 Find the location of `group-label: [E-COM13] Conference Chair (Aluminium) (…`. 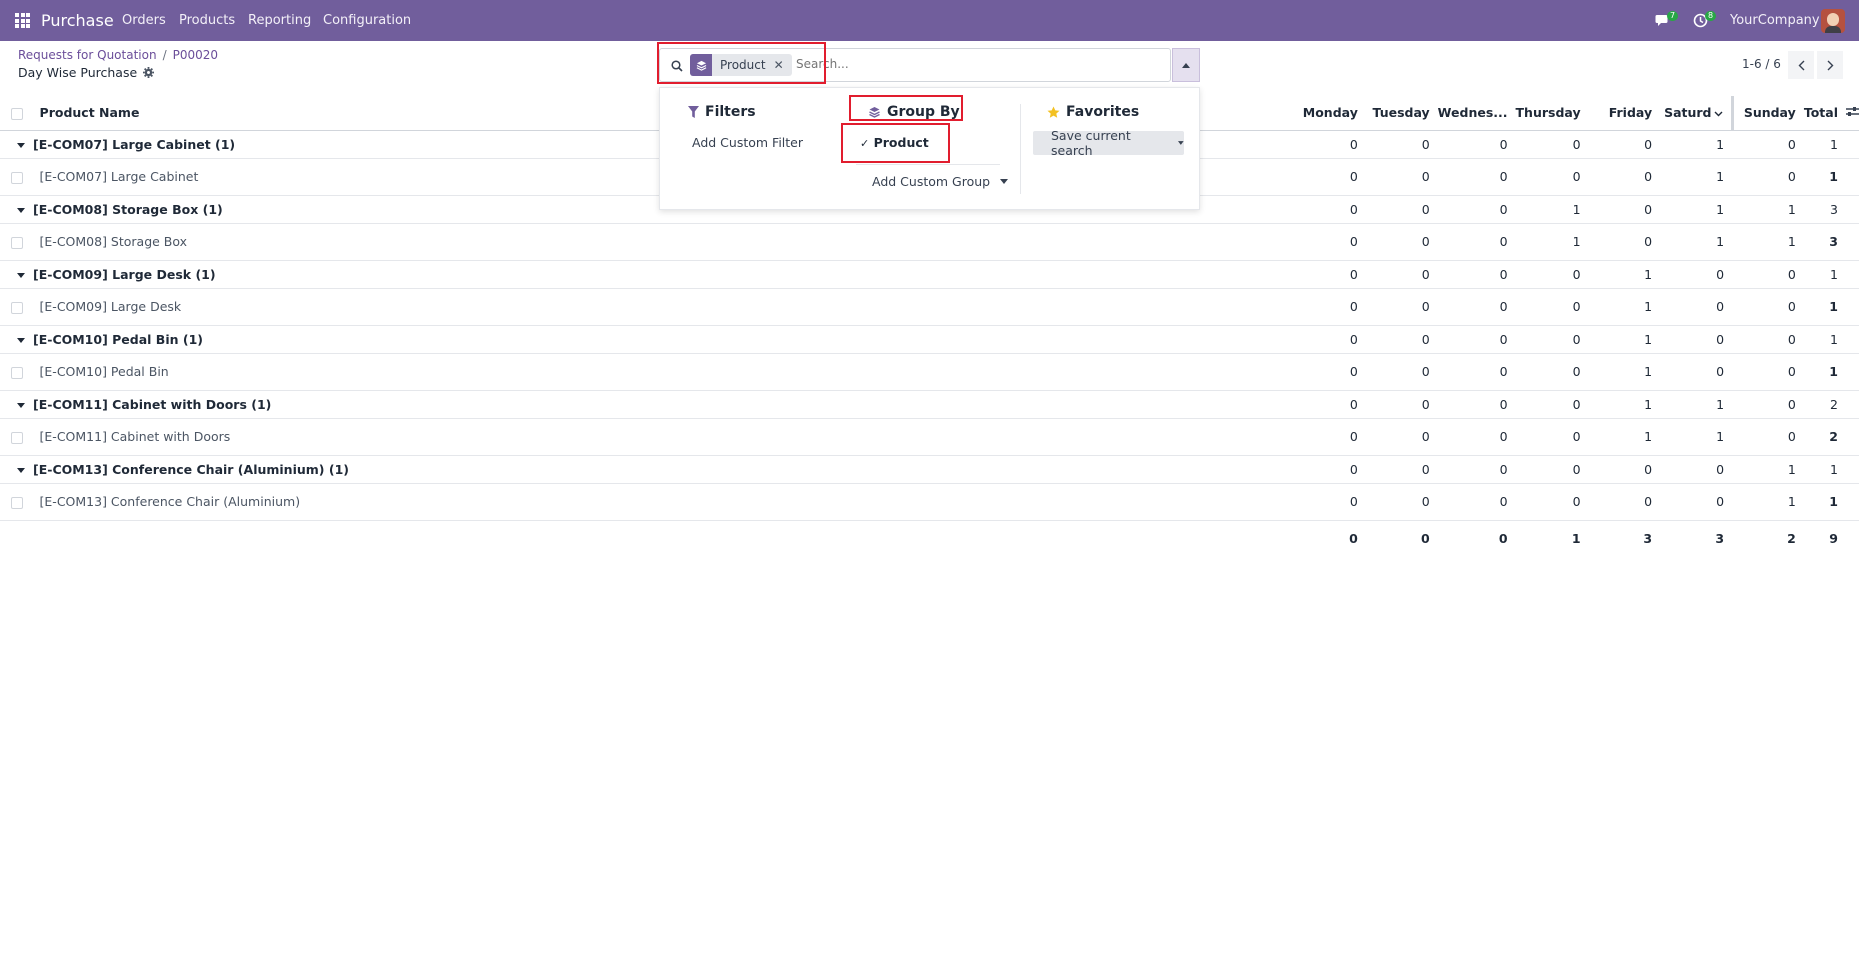

group-label: [E-COM13] Conference Chair (Aluminium) (… is located at coordinates (191, 469).